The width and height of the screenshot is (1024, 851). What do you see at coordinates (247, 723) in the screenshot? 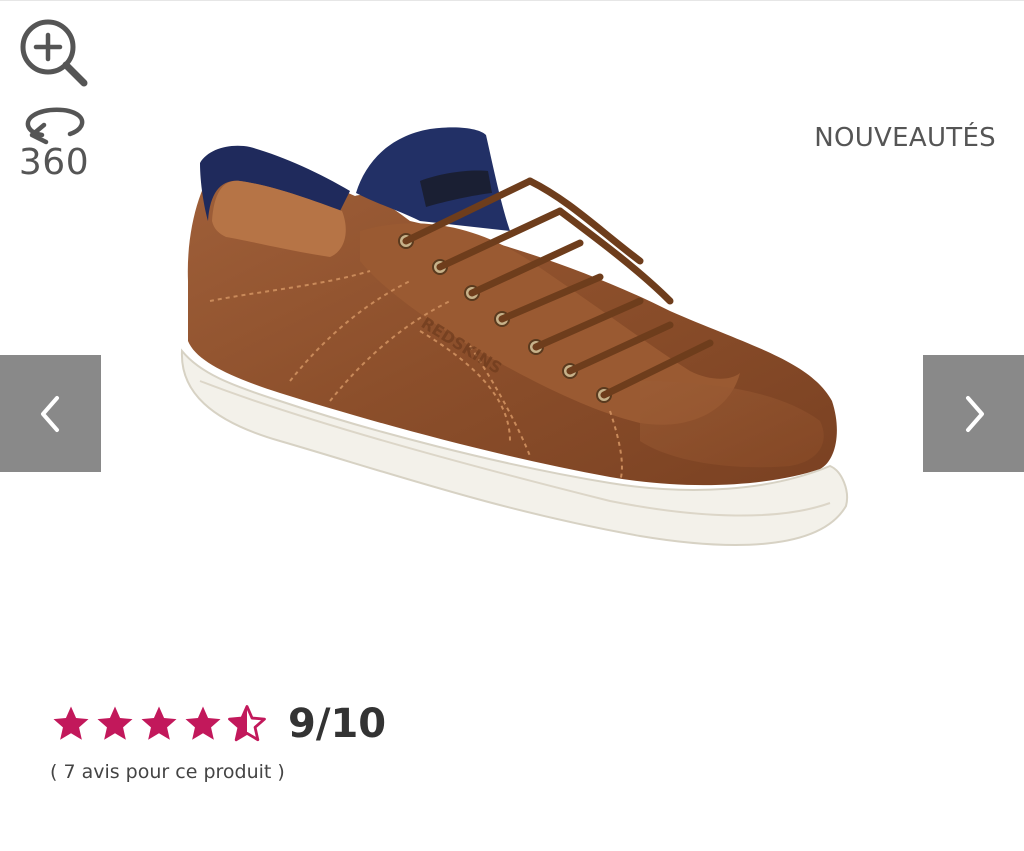
I see `star-half-icon` at bounding box center [247, 723].